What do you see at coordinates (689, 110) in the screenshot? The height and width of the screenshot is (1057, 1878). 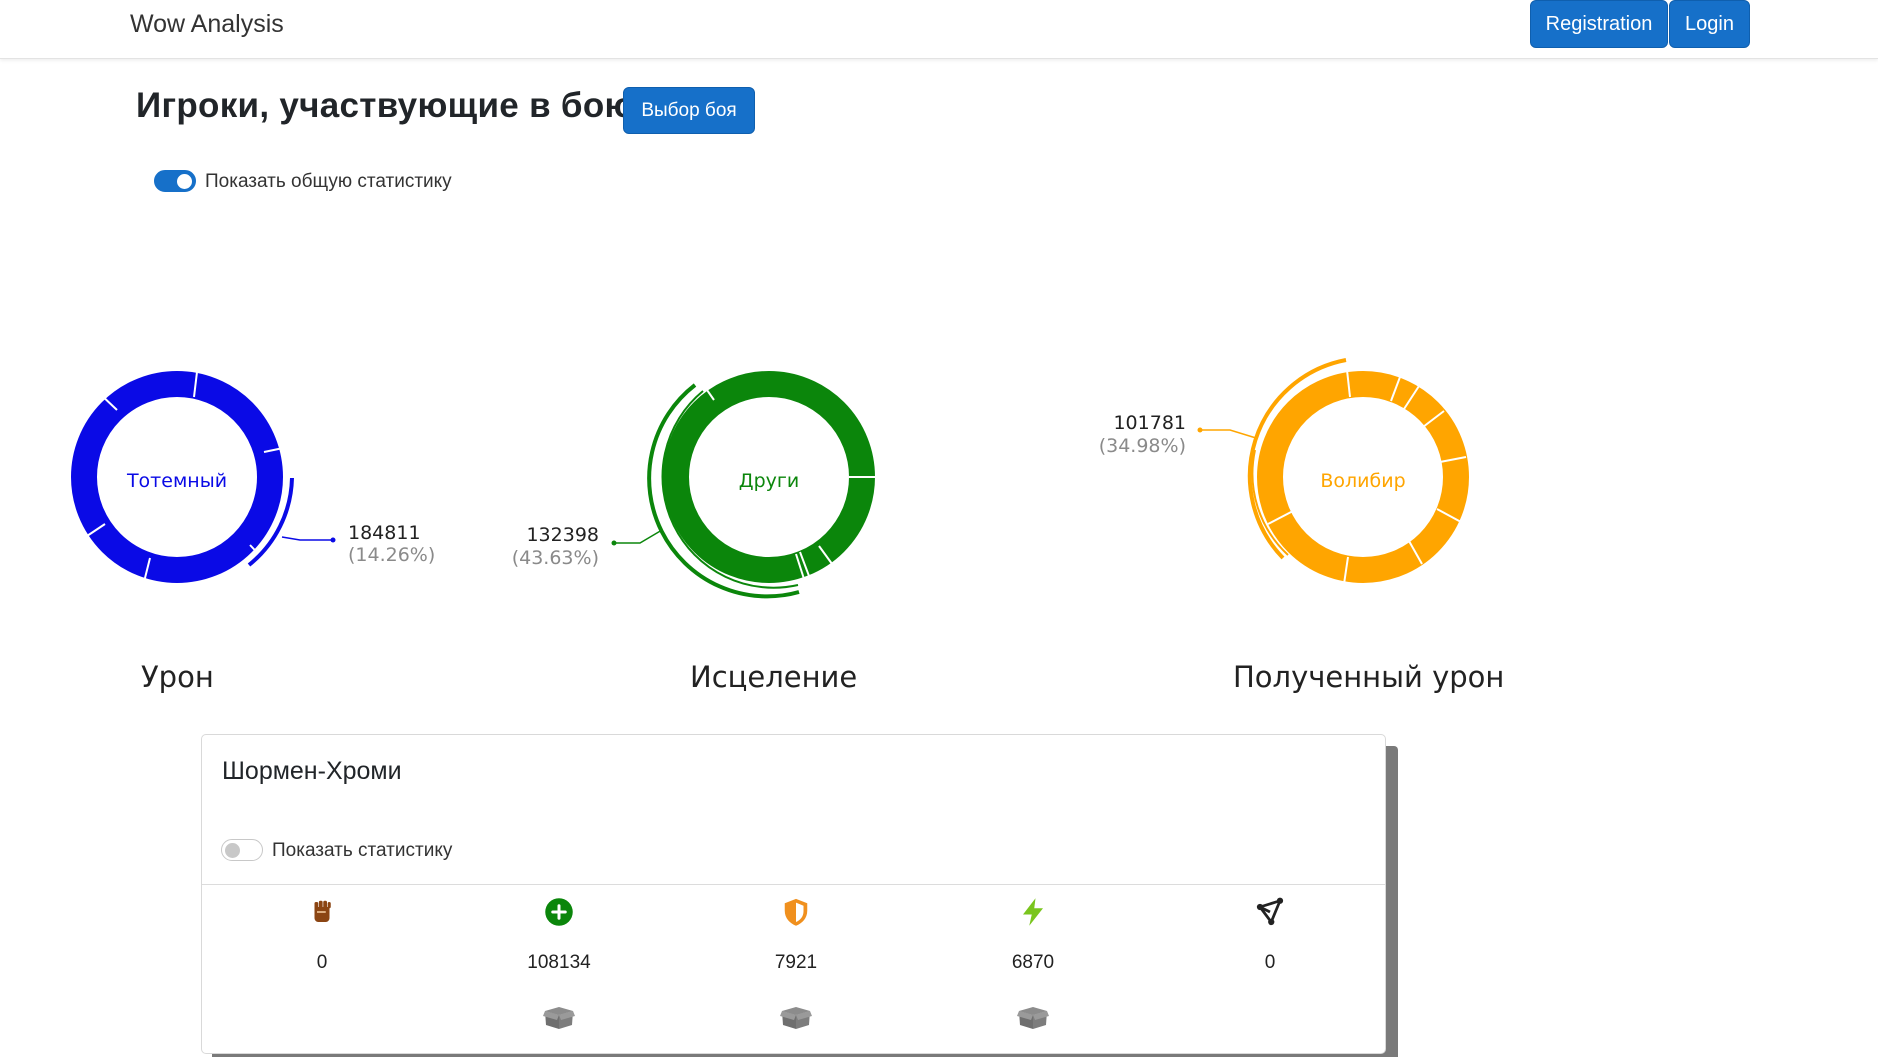 I see `fight-select-button: Выбор боя` at bounding box center [689, 110].